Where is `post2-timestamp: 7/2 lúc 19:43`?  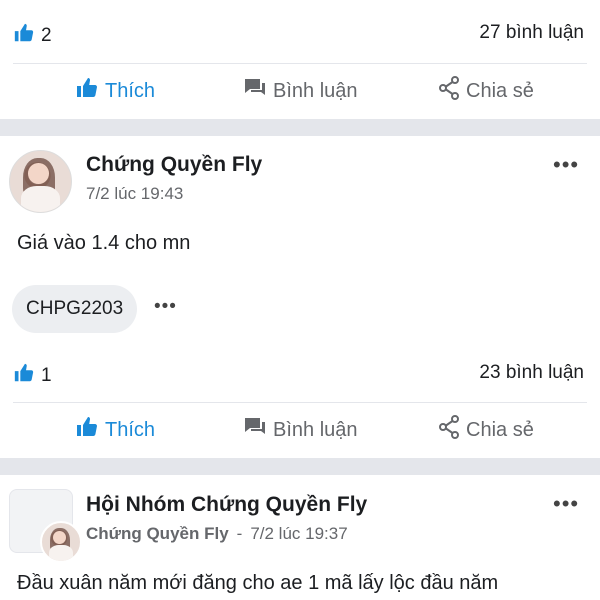 post2-timestamp: 7/2 lúc 19:43 is located at coordinates (134, 194).